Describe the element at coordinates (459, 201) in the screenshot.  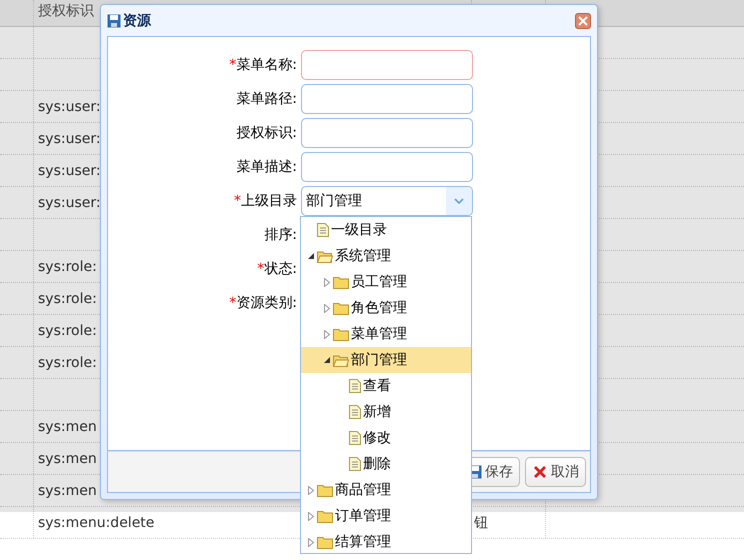
I see `chevron-down-icon` at that location.